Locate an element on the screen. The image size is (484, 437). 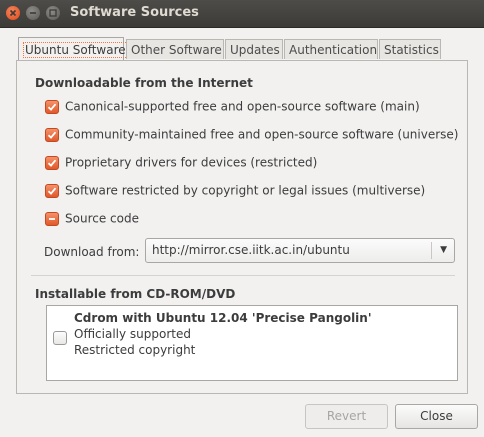
cdrom-support-line: Officially supported is located at coordinates (132, 334).